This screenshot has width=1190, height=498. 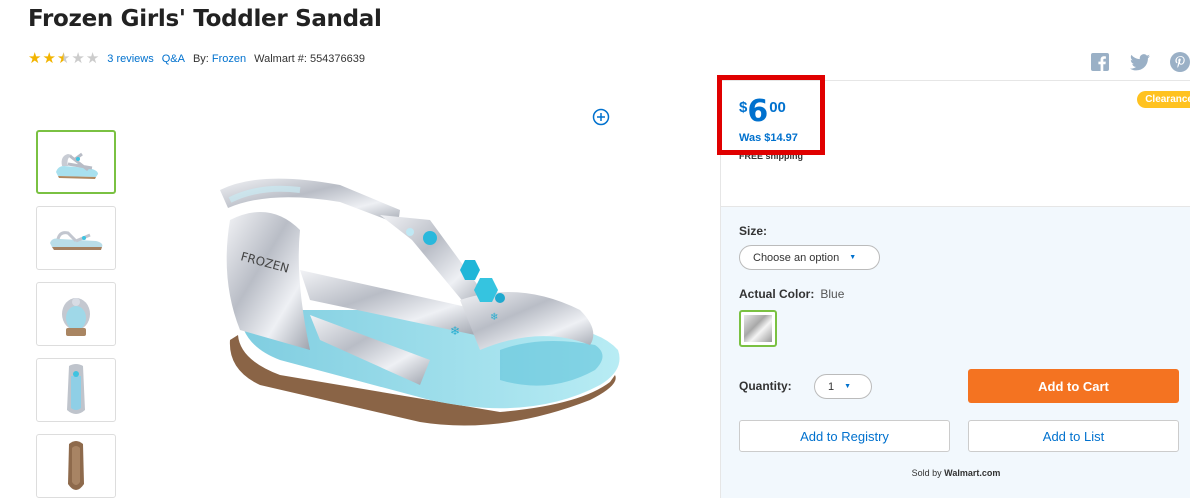 What do you see at coordinates (601, 117) in the screenshot?
I see `zoom-in-icon` at bounding box center [601, 117].